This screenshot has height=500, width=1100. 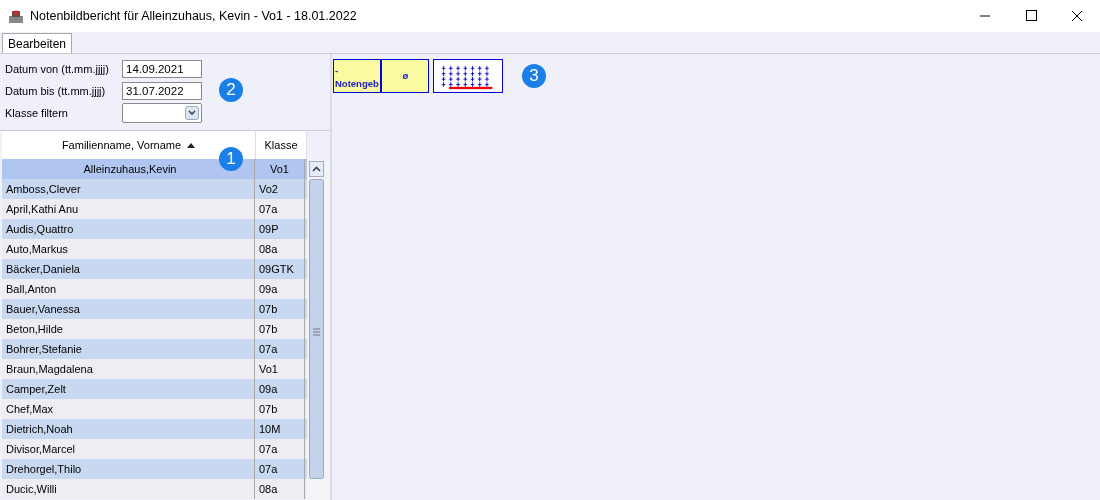 I want to click on table-row: Bohrer,Stefanie 07a, so click(x=154, y=349).